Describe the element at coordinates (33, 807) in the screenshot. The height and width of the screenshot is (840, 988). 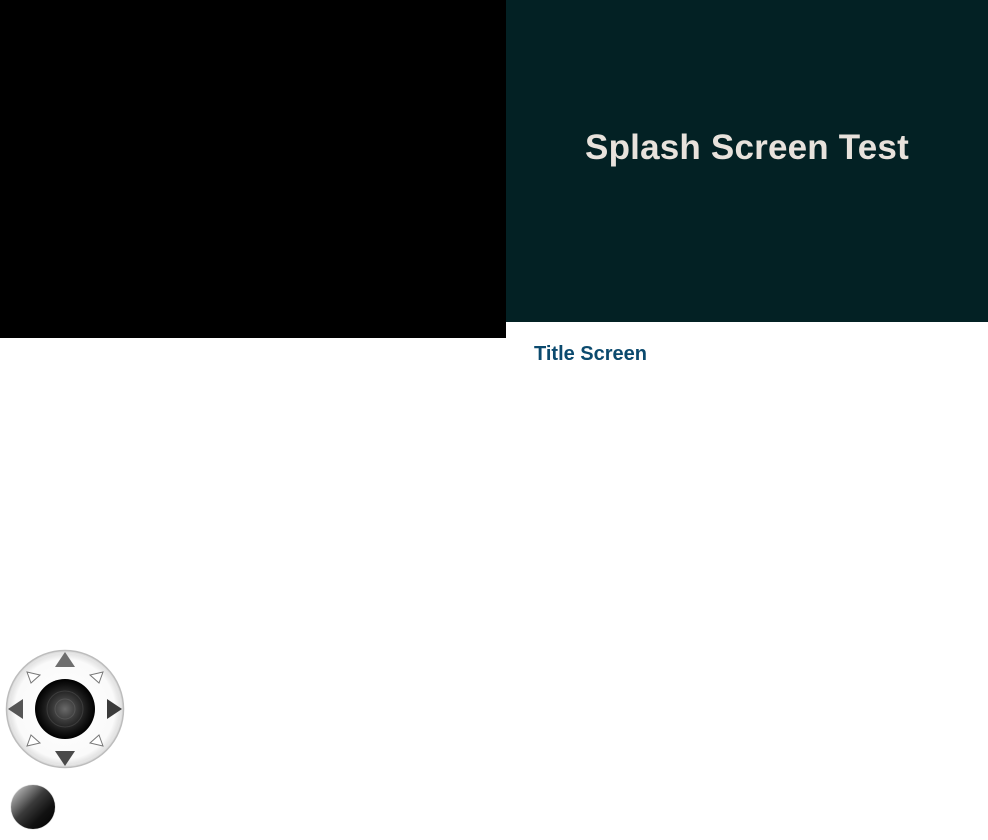
I see `action-button-icon` at that location.